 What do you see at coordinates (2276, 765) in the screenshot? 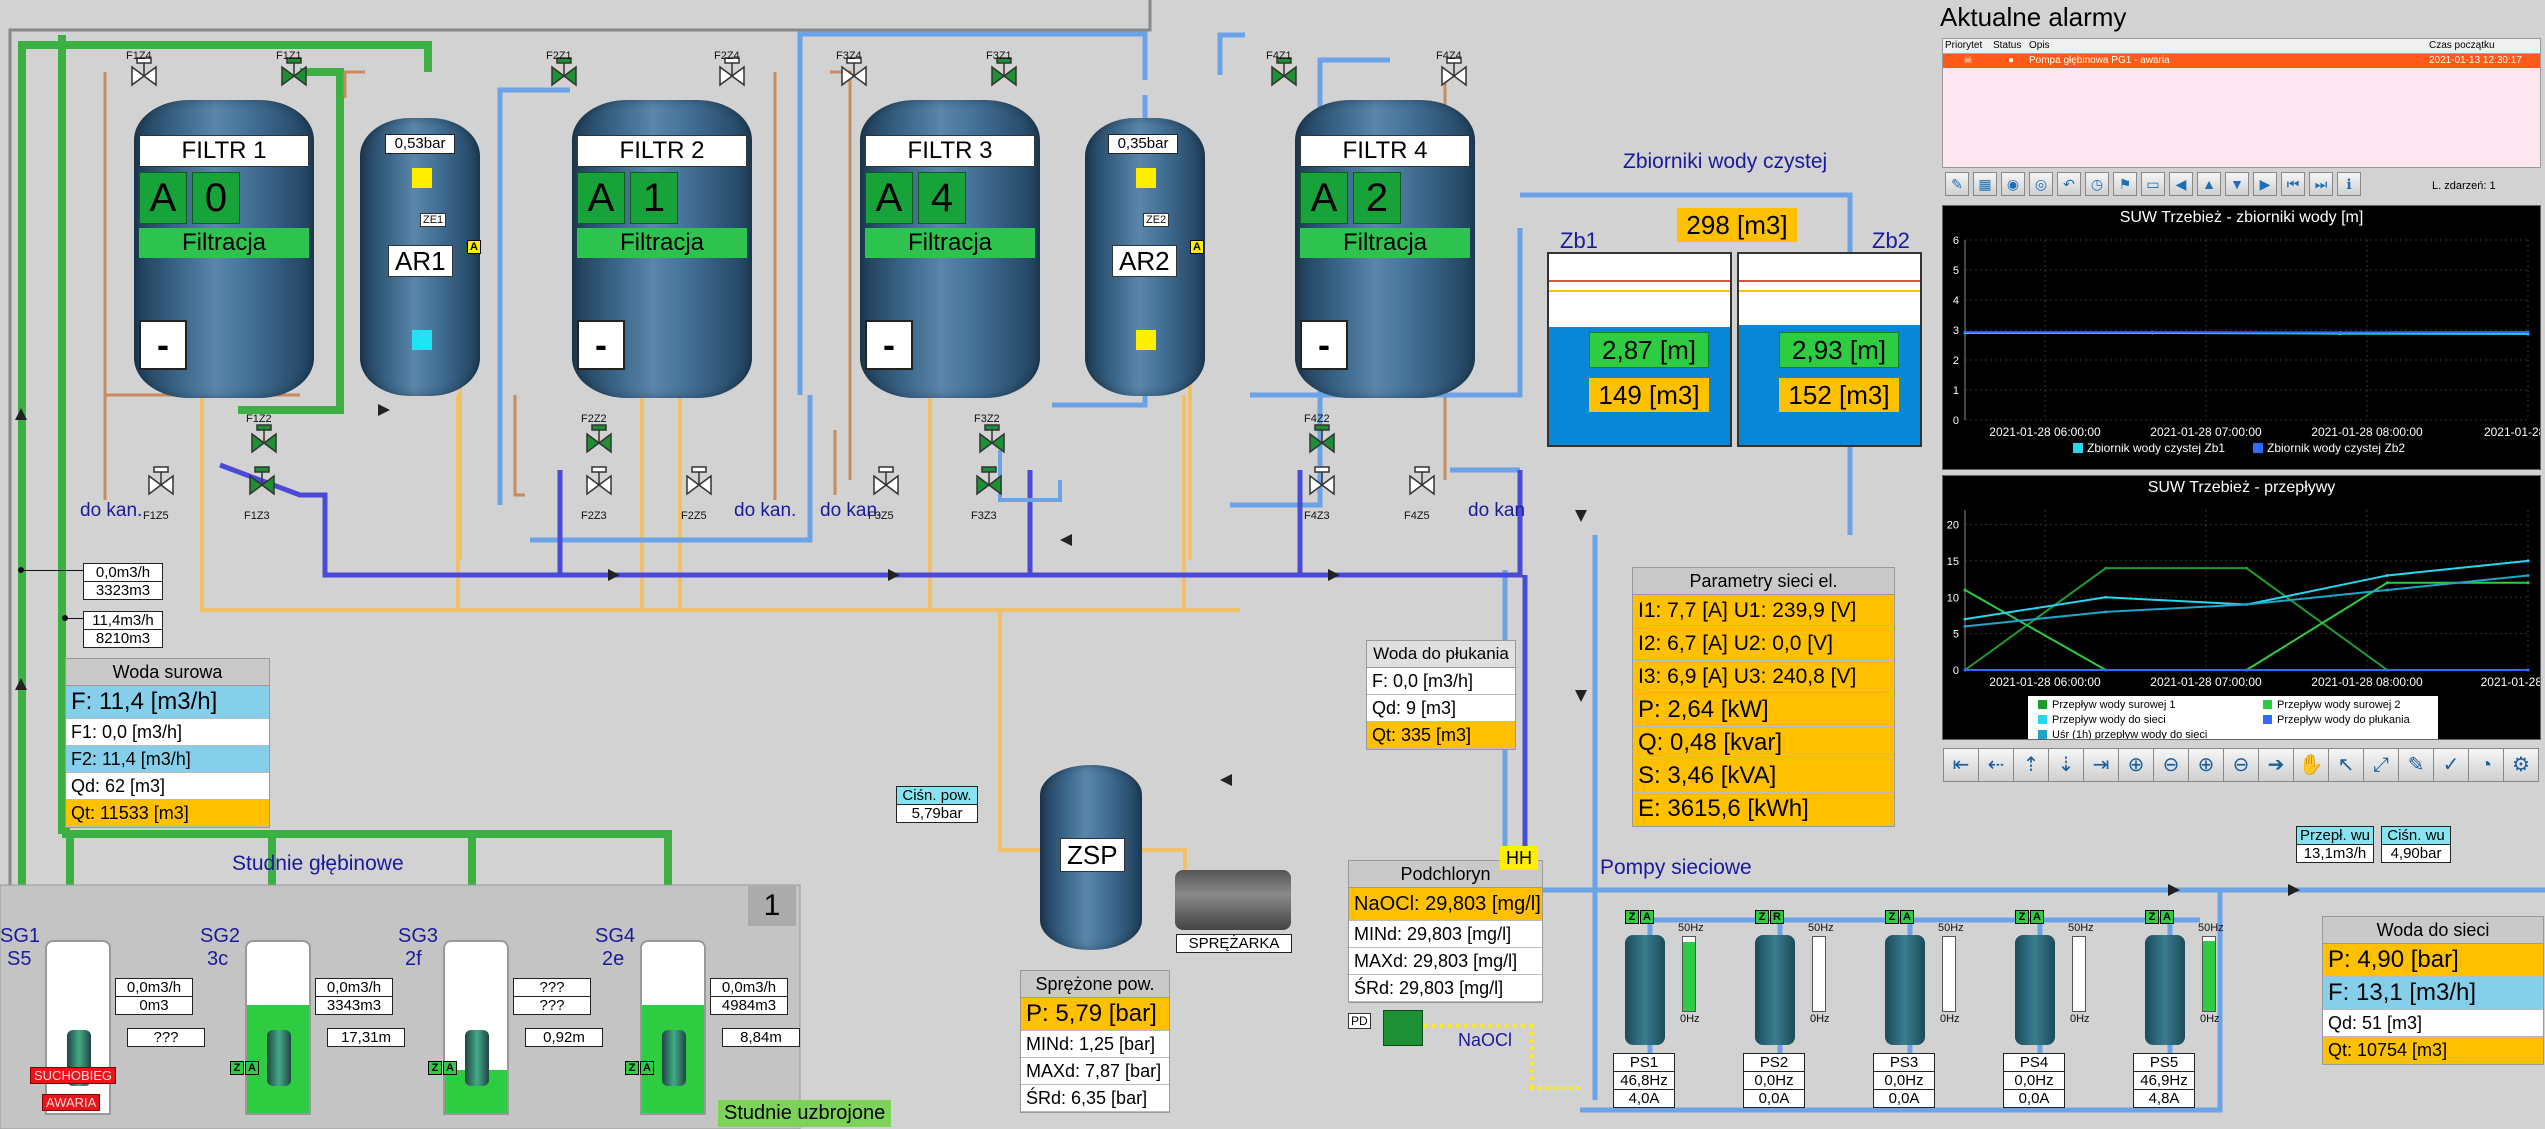
I see `chart-tool-forward-icon: ➔` at bounding box center [2276, 765].